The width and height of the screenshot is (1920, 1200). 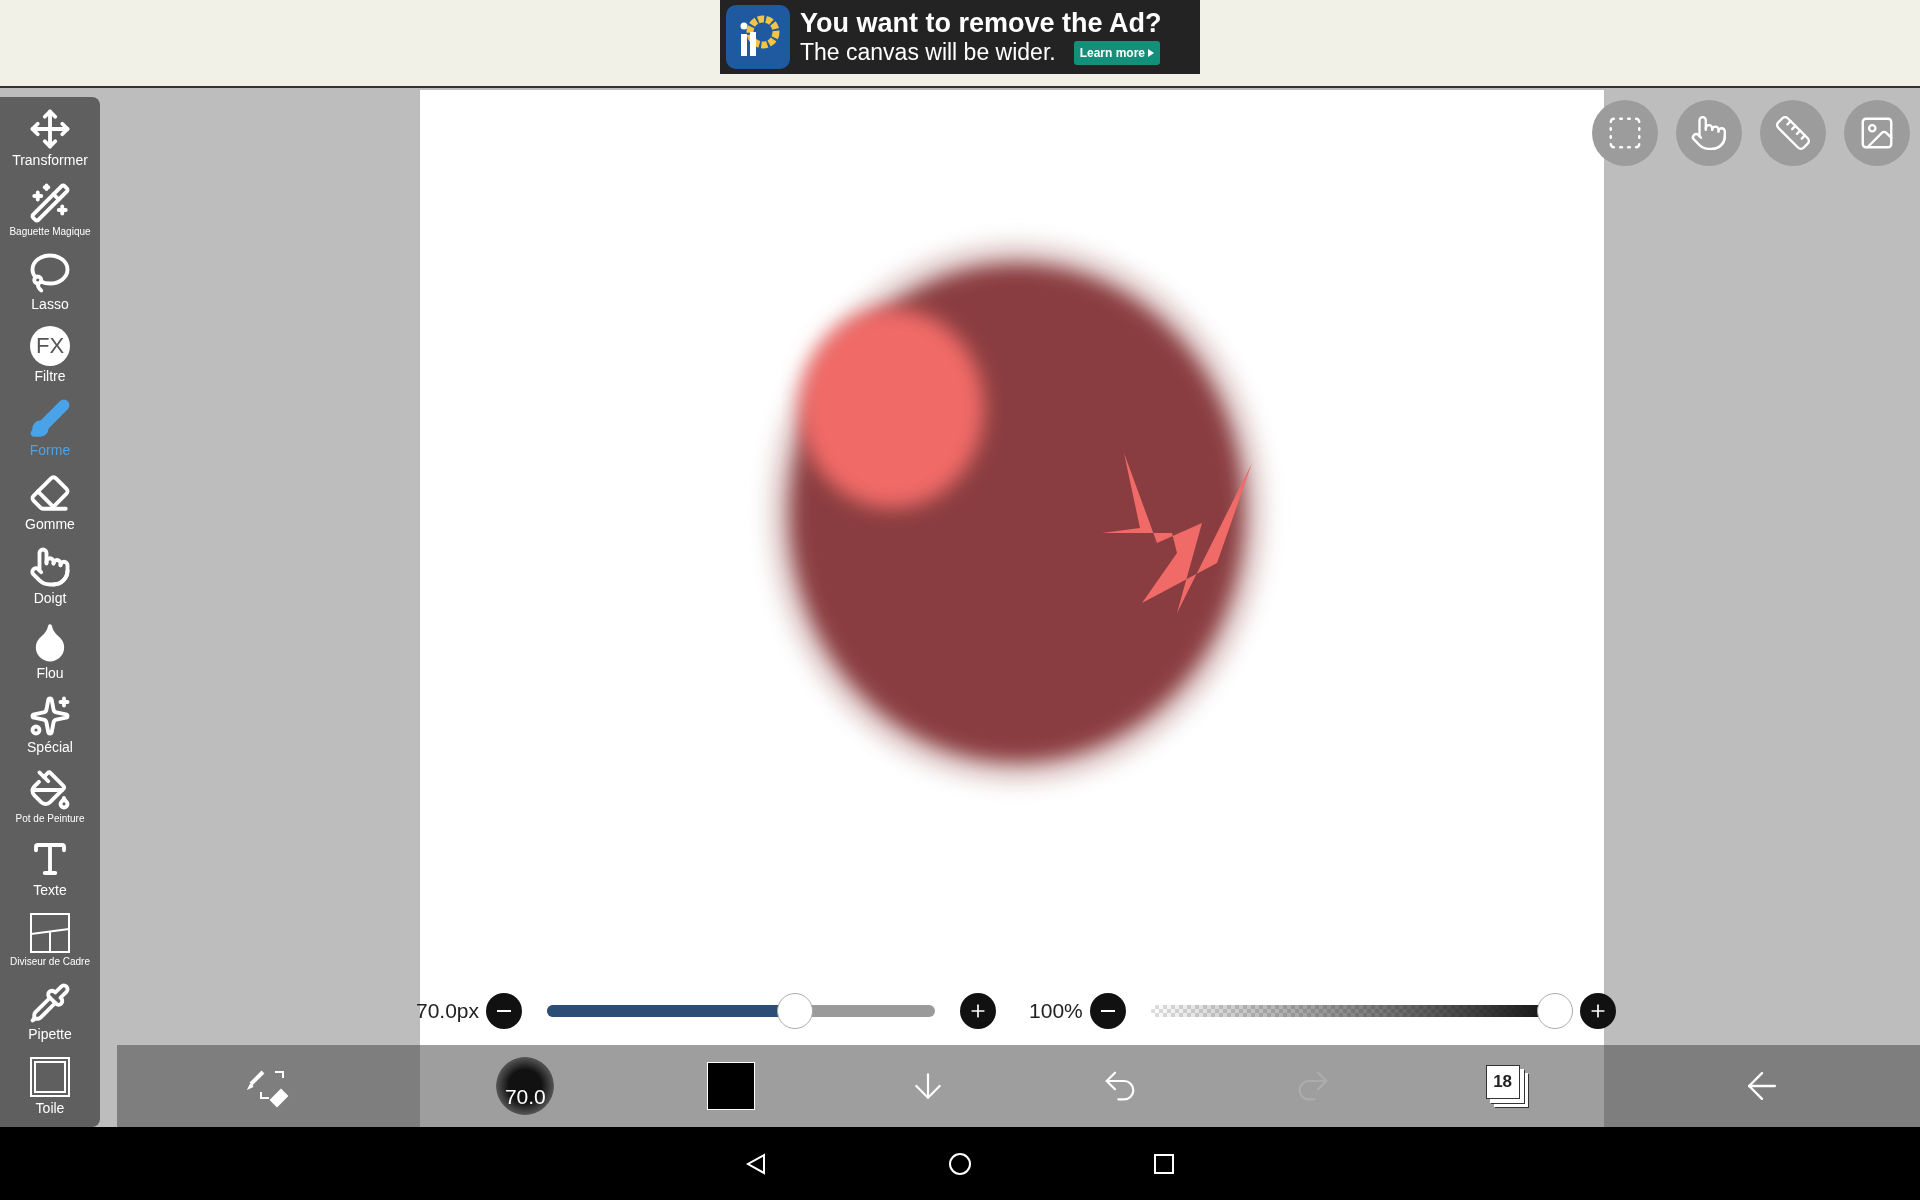 I want to click on pipette-icon, so click(x=50, y=1002).